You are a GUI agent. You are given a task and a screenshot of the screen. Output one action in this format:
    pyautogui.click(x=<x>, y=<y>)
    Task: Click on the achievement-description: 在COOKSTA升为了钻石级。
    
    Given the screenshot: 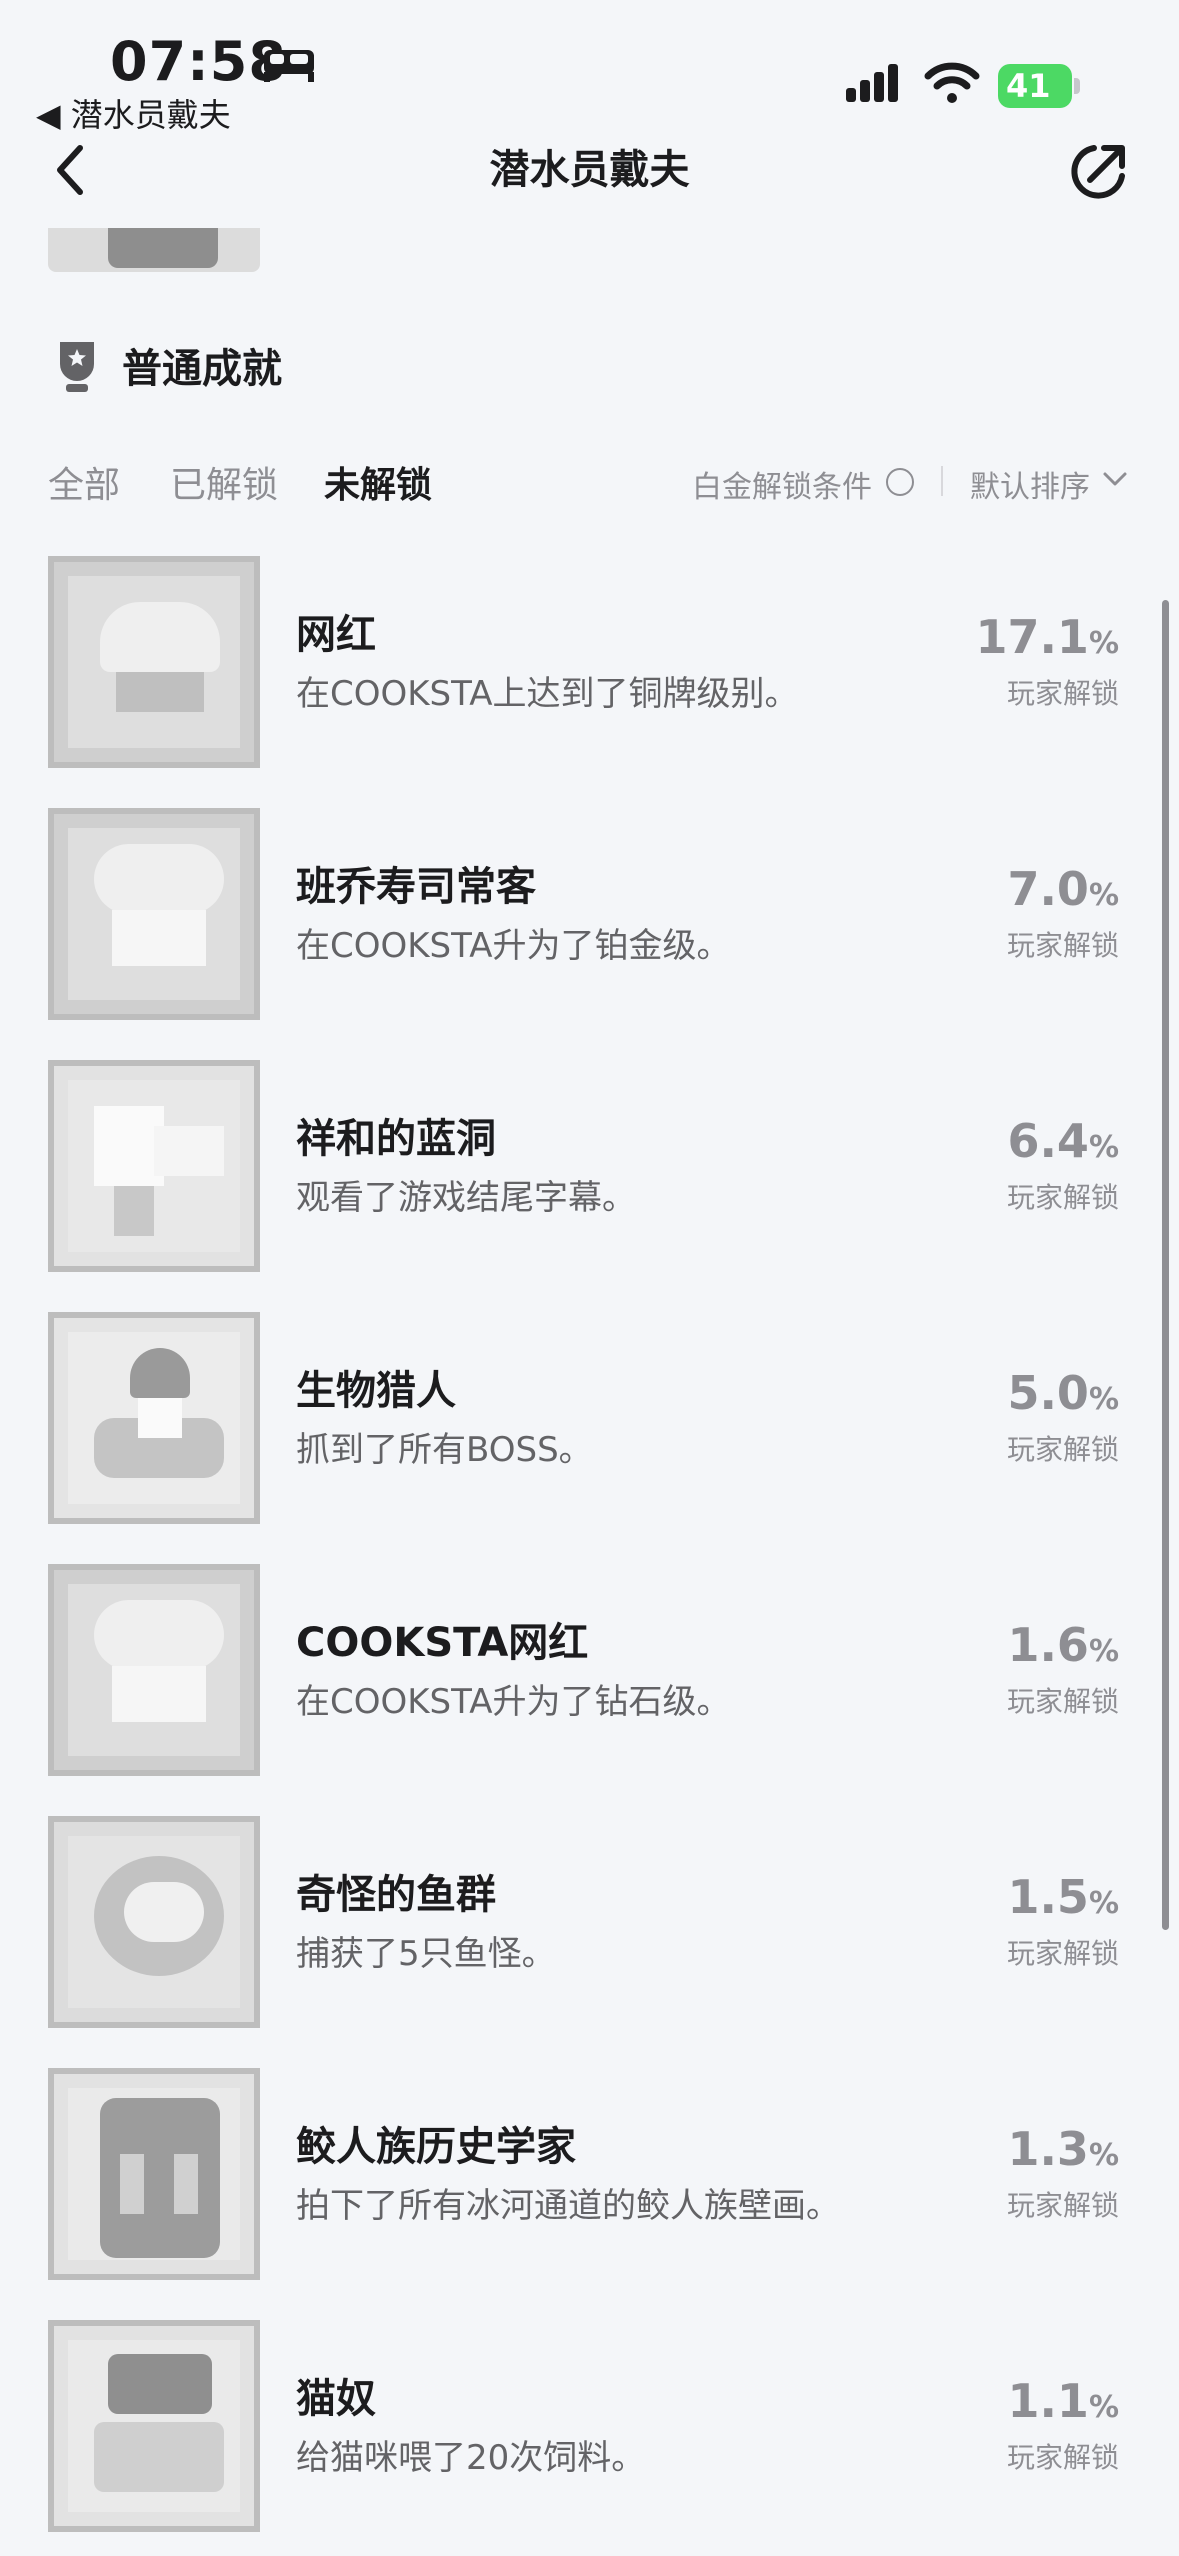 What is the action you would take?
    pyautogui.click(x=513, y=1702)
    